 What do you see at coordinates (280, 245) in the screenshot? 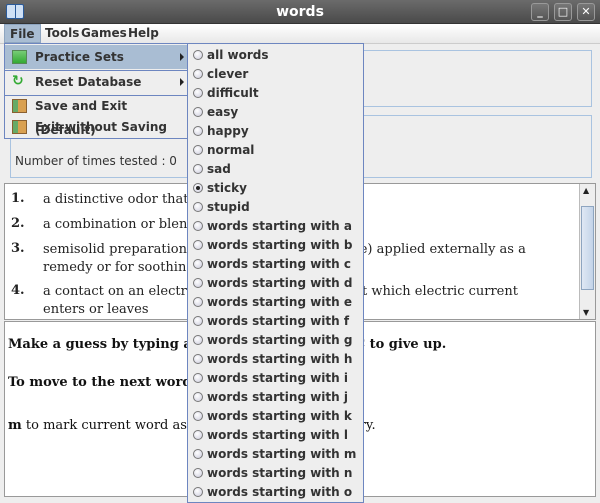
I see `option-label: words starting with b` at bounding box center [280, 245].